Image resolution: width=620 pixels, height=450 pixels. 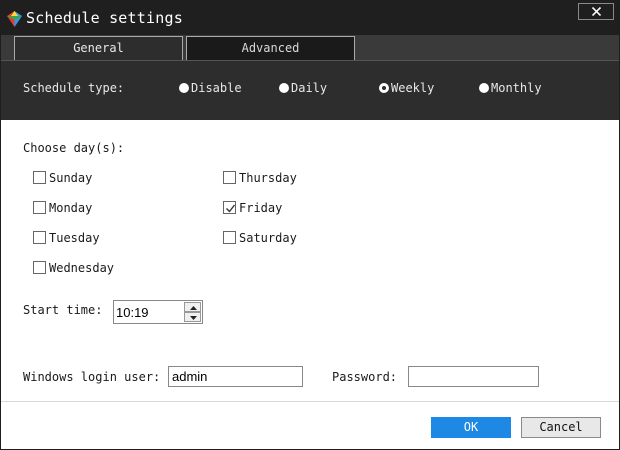 I want to click on checkbox-label: Tuesday, so click(x=74, y=238).